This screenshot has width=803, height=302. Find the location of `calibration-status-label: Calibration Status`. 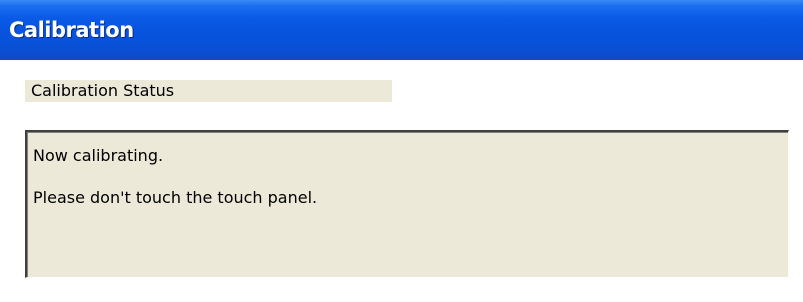

calibration-status-label: Calibration Status is located at coordinates (208, 91).